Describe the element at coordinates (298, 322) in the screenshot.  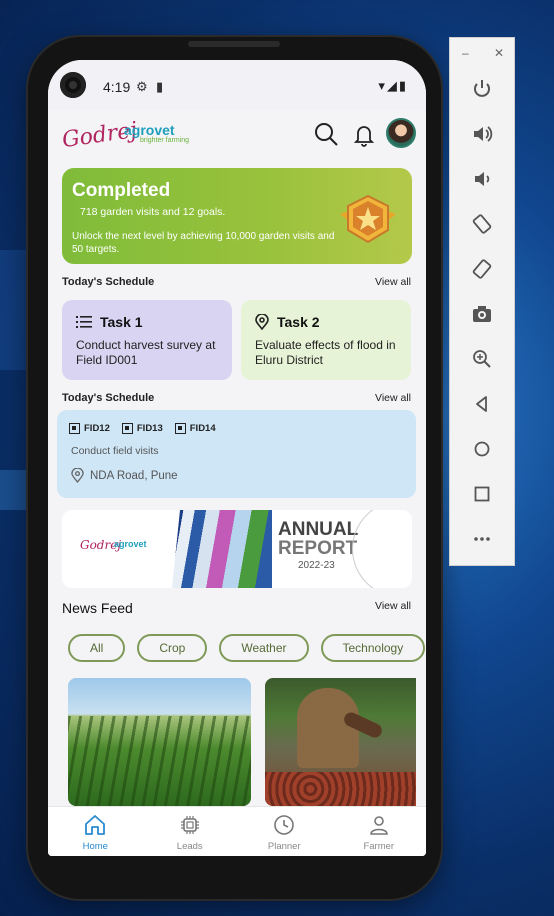
I see `task-2-title: Task 2` at that location.